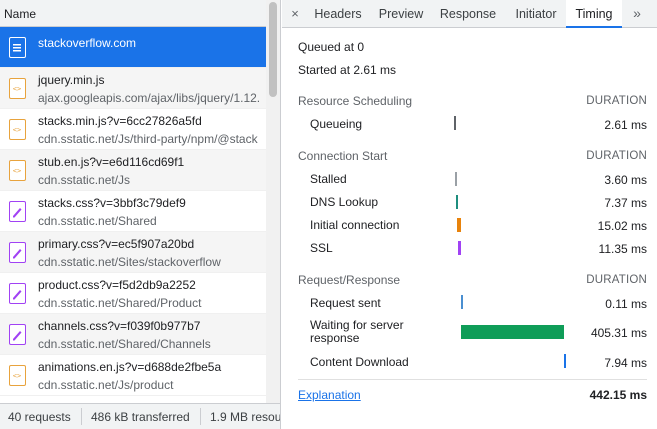 This screenshot has width=657, height=429. Describe the element at coordinates (87, 43) in the screenshot. I see `request-name: stackoverflow.com` at that location.